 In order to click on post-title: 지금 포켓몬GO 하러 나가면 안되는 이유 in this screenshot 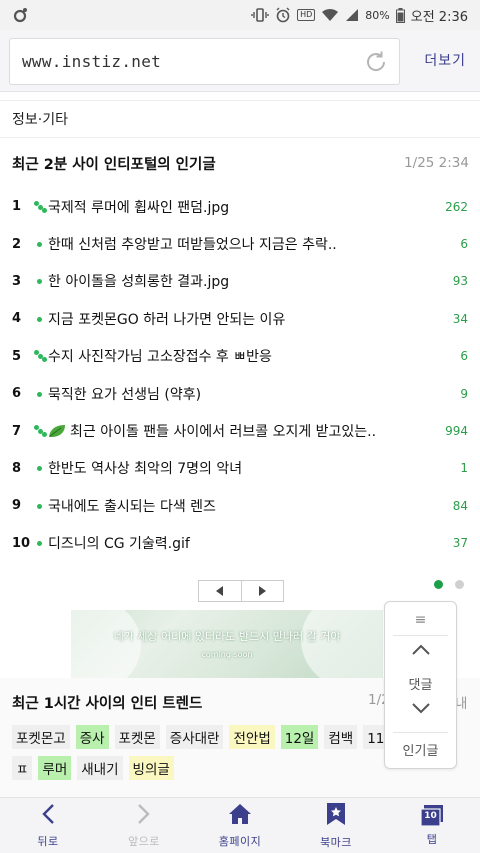, I will do `click(238, 319)`.